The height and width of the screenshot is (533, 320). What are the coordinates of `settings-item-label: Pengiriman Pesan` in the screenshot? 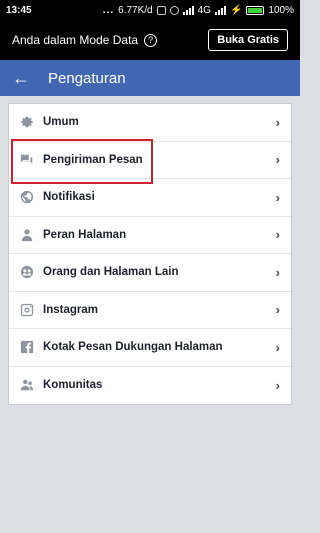 It's located at (93, 159).